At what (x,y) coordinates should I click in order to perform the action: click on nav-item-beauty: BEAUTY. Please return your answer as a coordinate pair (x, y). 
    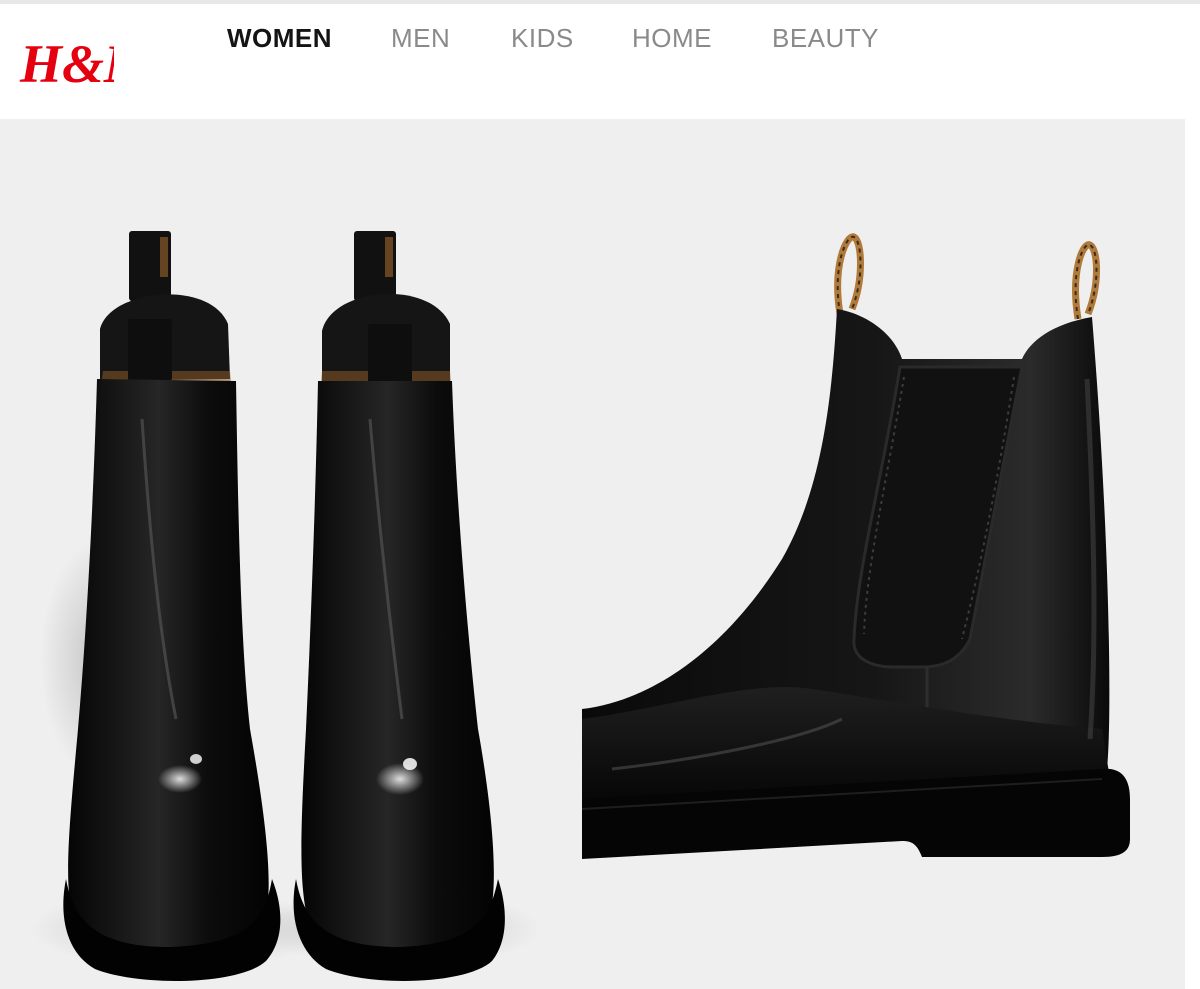
    Looking at the image, I should click on (825, 38).